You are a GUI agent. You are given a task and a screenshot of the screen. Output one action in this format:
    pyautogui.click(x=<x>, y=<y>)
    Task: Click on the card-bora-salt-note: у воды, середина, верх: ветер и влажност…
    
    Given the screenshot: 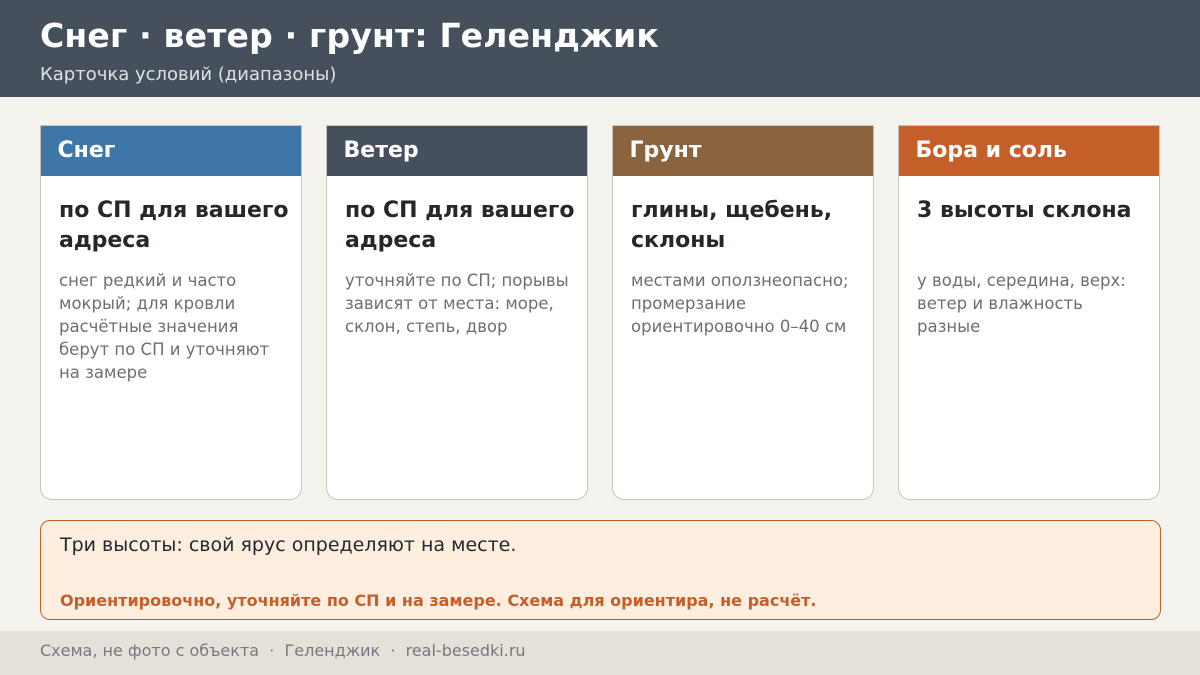 What is the action you would take?
    pyautogui.click(x=1021, y=303)
    